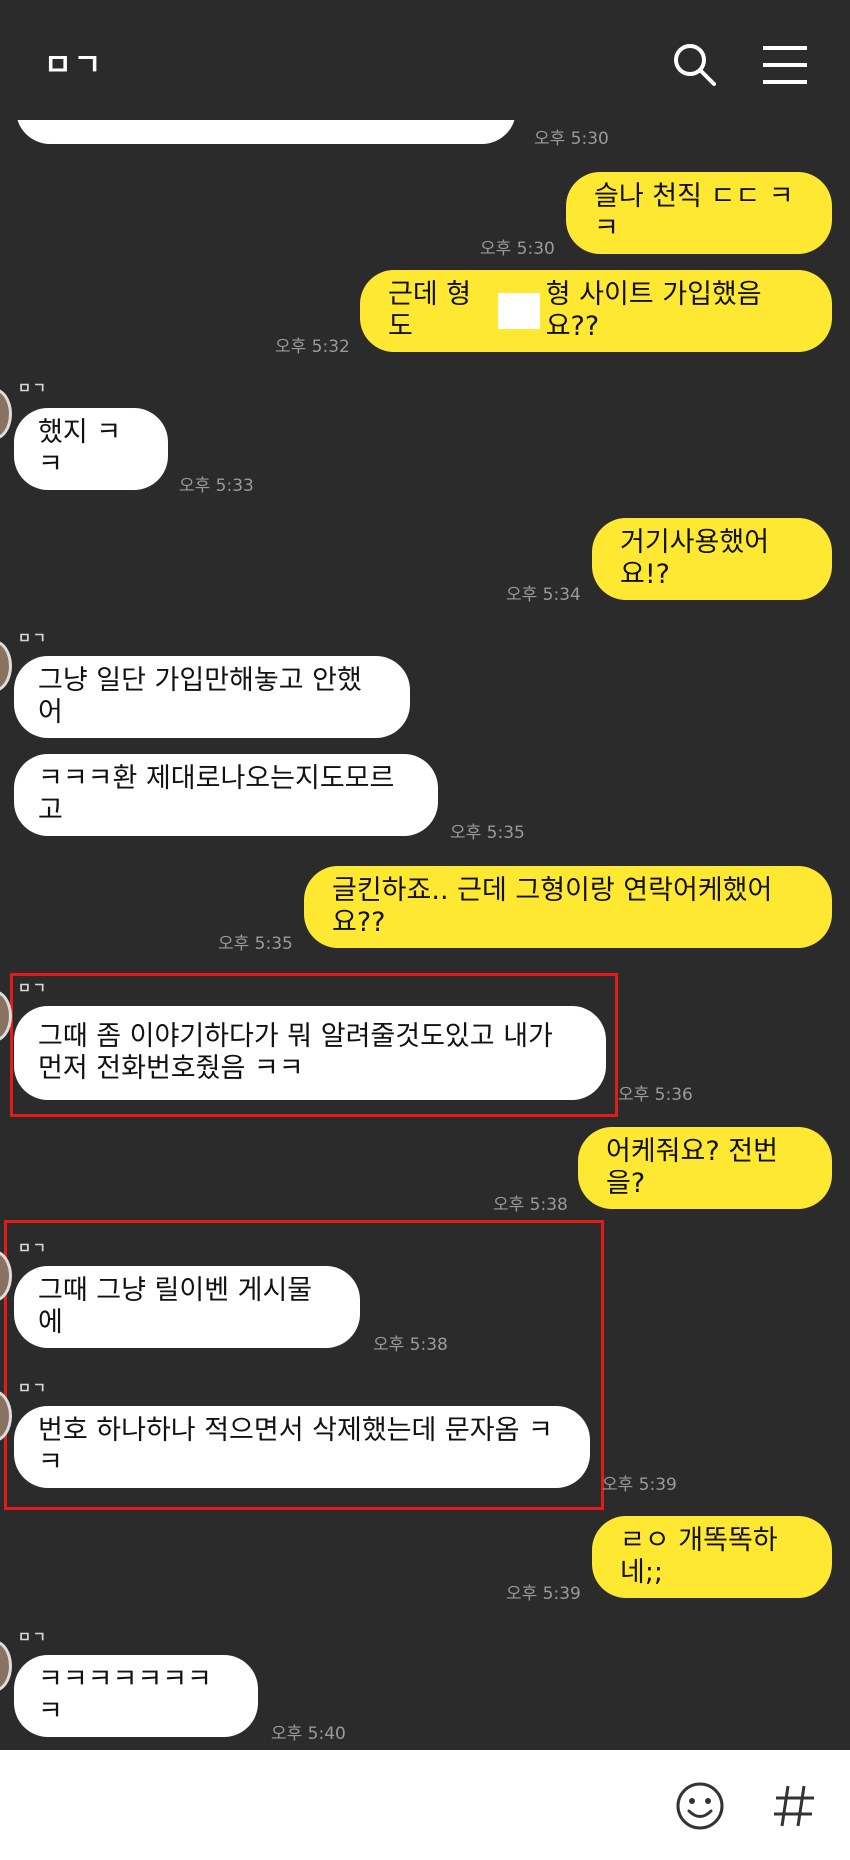 The image size is (850, 1860). What do you see at coordinates (212, 697) in the screenshot?
I see `message-bubble-received: 그냥 일단 가입만해놓고 안했어` at bounding box center [212, 697].